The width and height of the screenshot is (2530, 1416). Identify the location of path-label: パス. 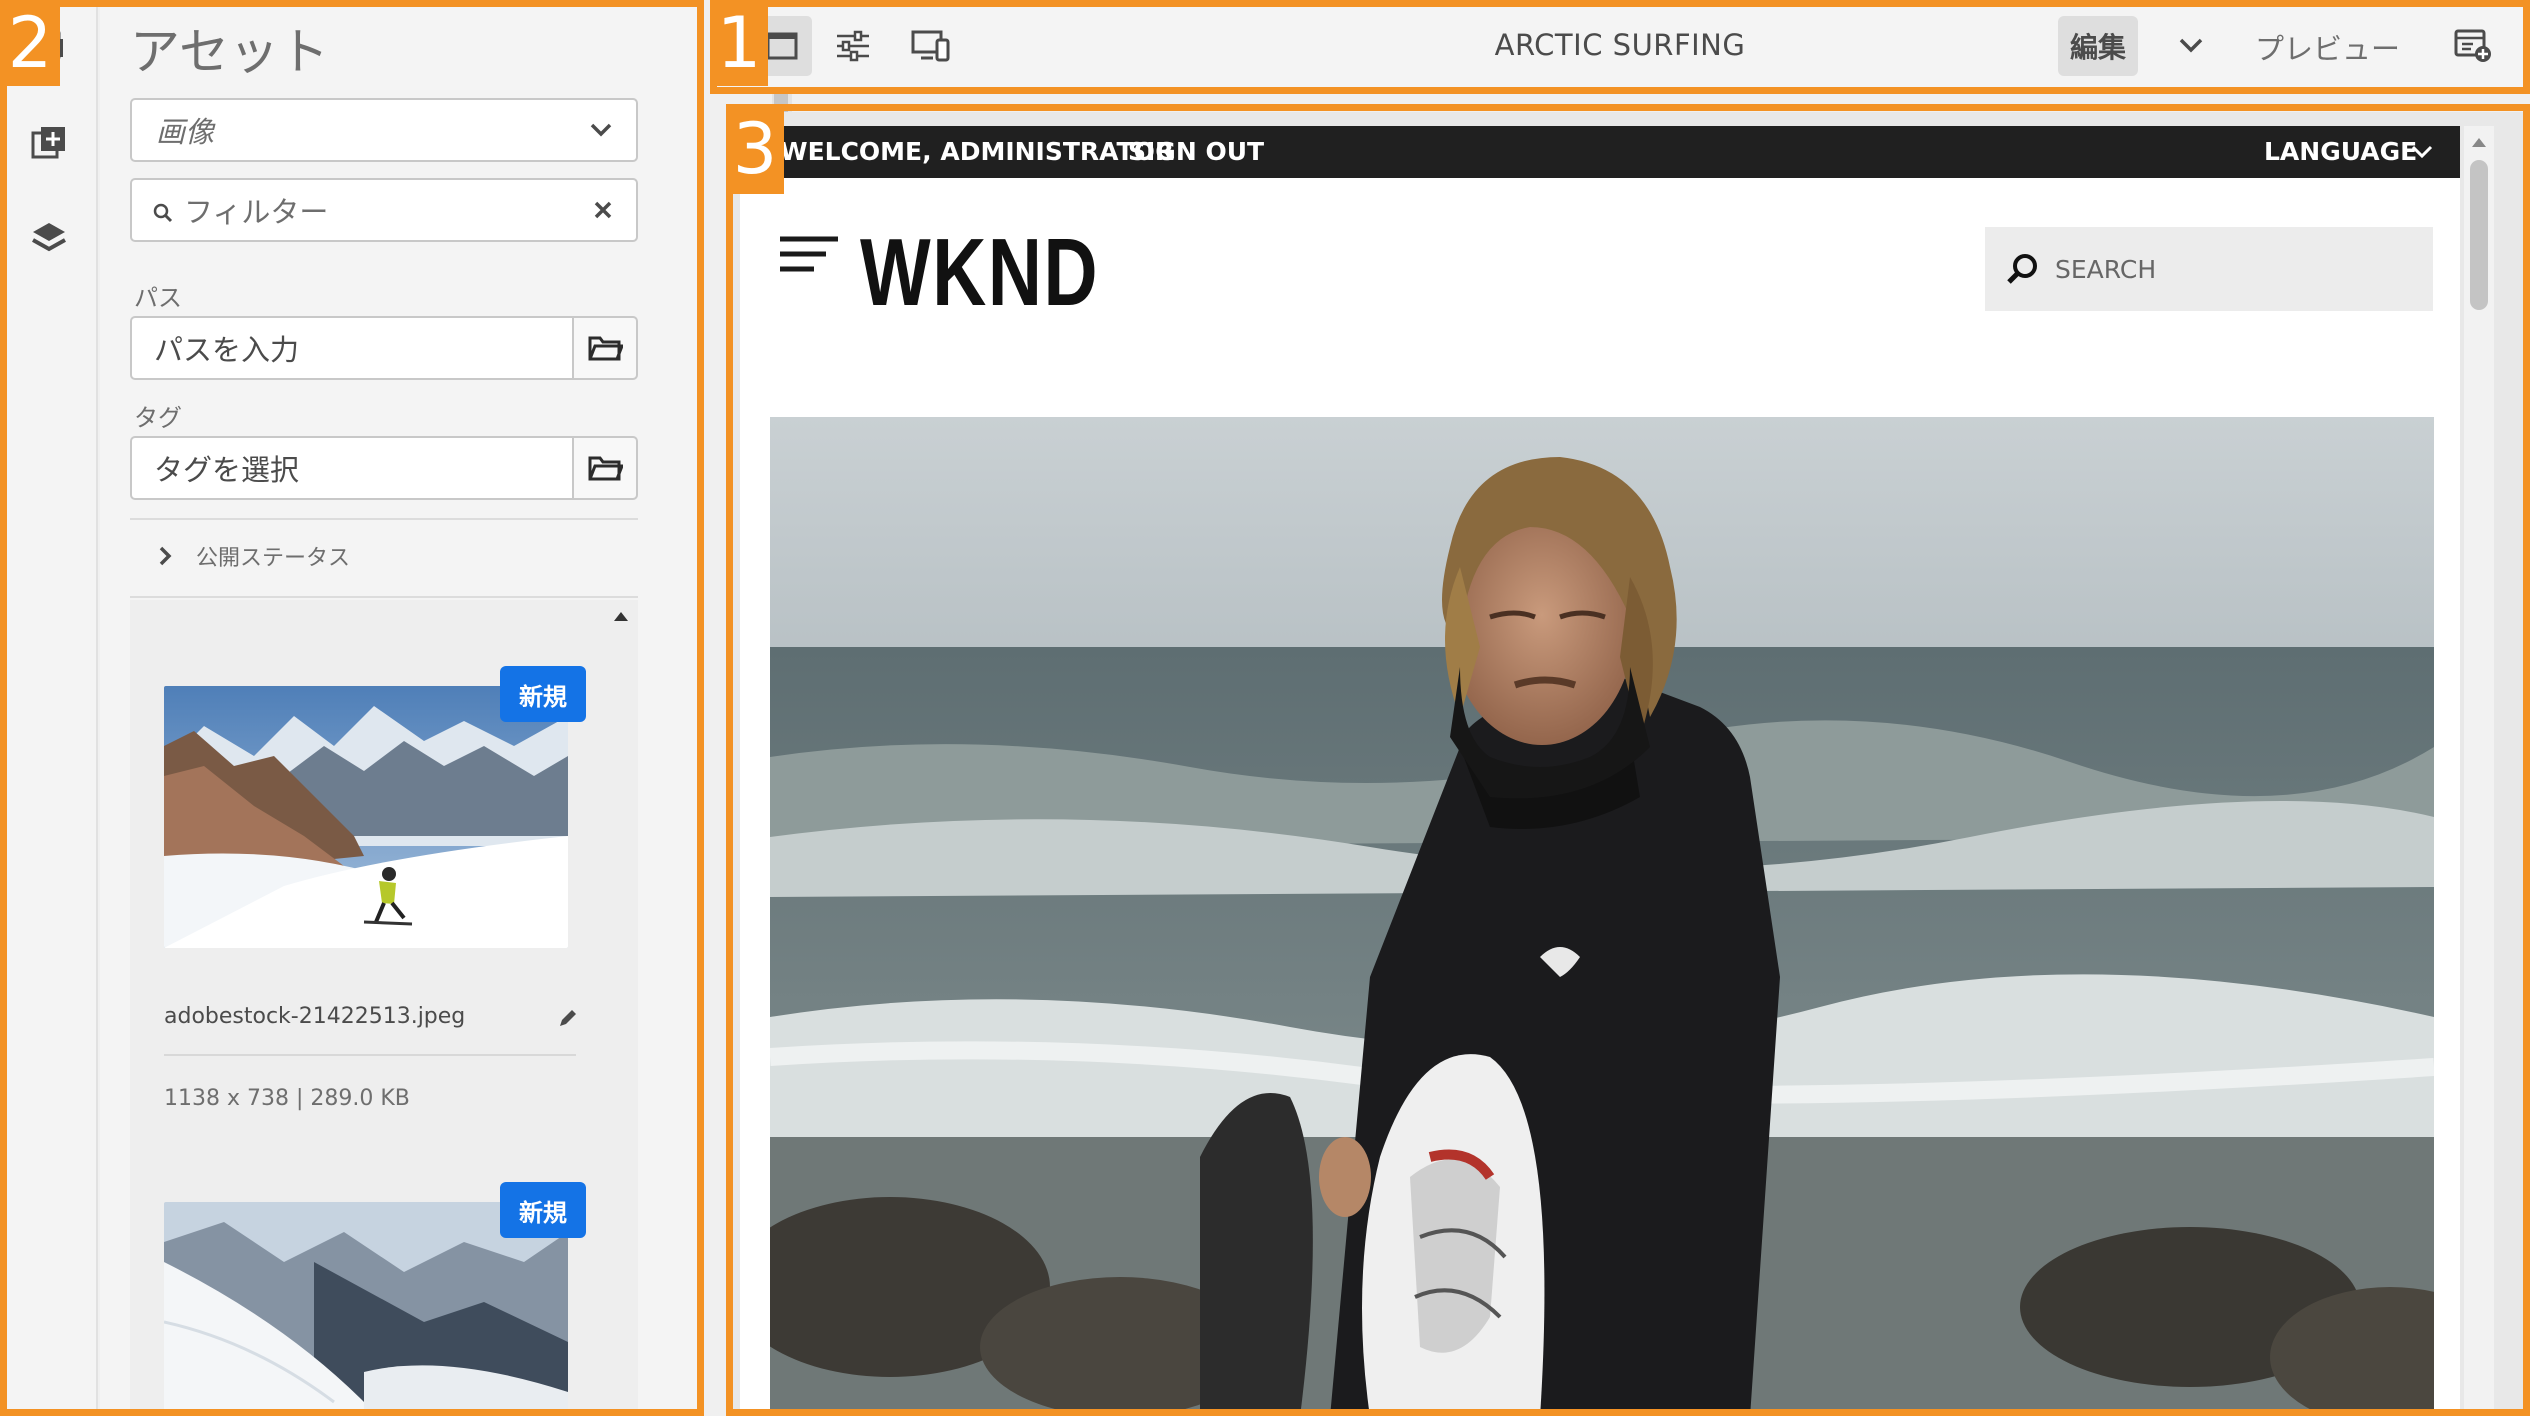
(158, 298).